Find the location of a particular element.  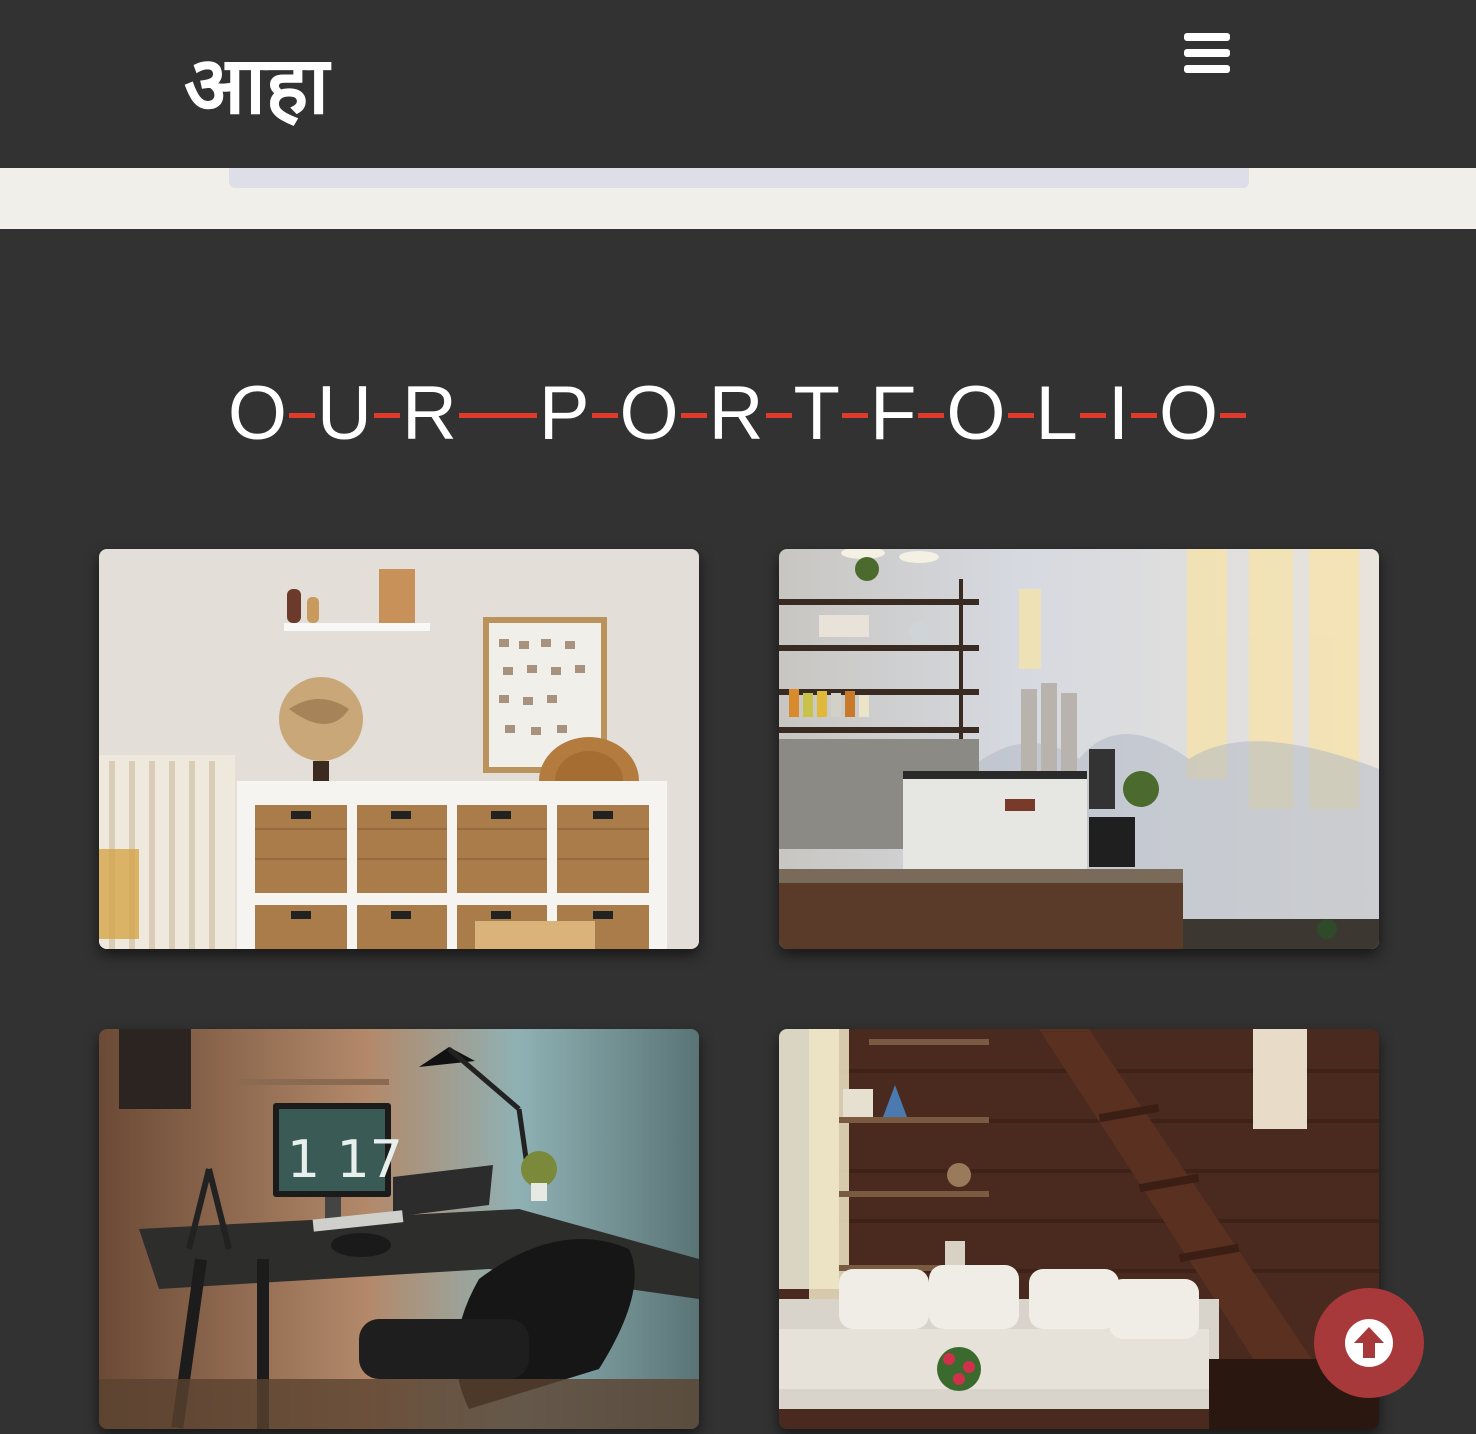

hero-image-edge is located at coordinates (739, 178).